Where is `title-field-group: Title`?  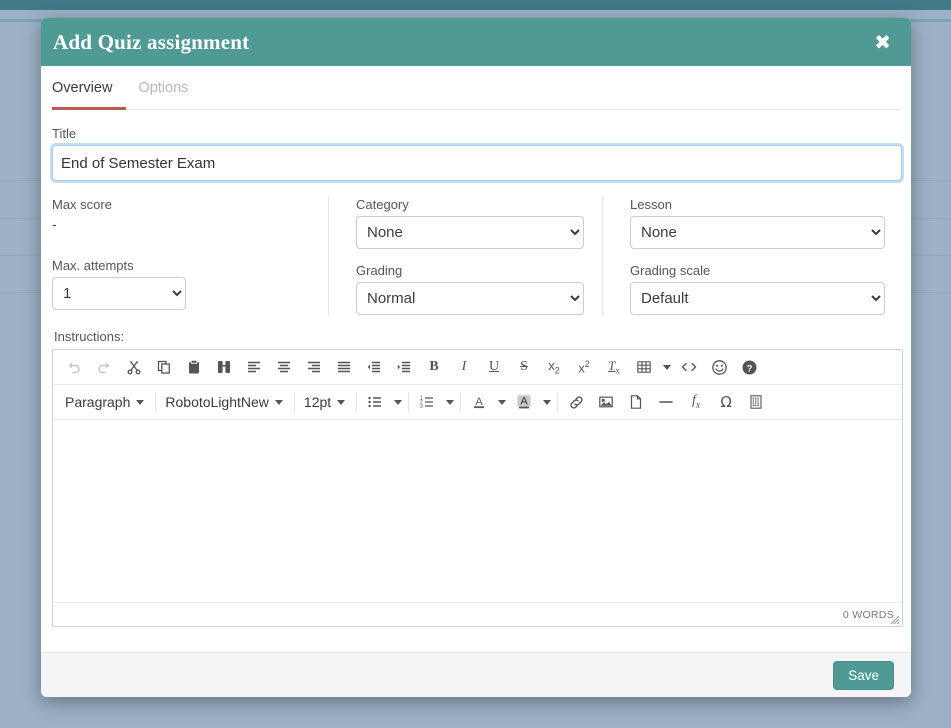
title-field-group: Title is located at coordinates (477, 145).